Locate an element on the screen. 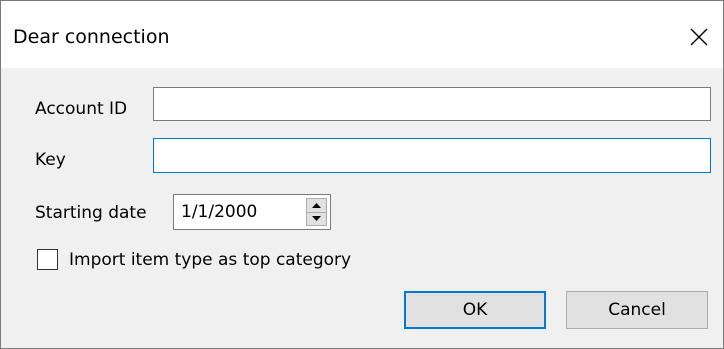 The image size is (724, 349). import-item-type-checkbox is located at coordinates (47, 259).